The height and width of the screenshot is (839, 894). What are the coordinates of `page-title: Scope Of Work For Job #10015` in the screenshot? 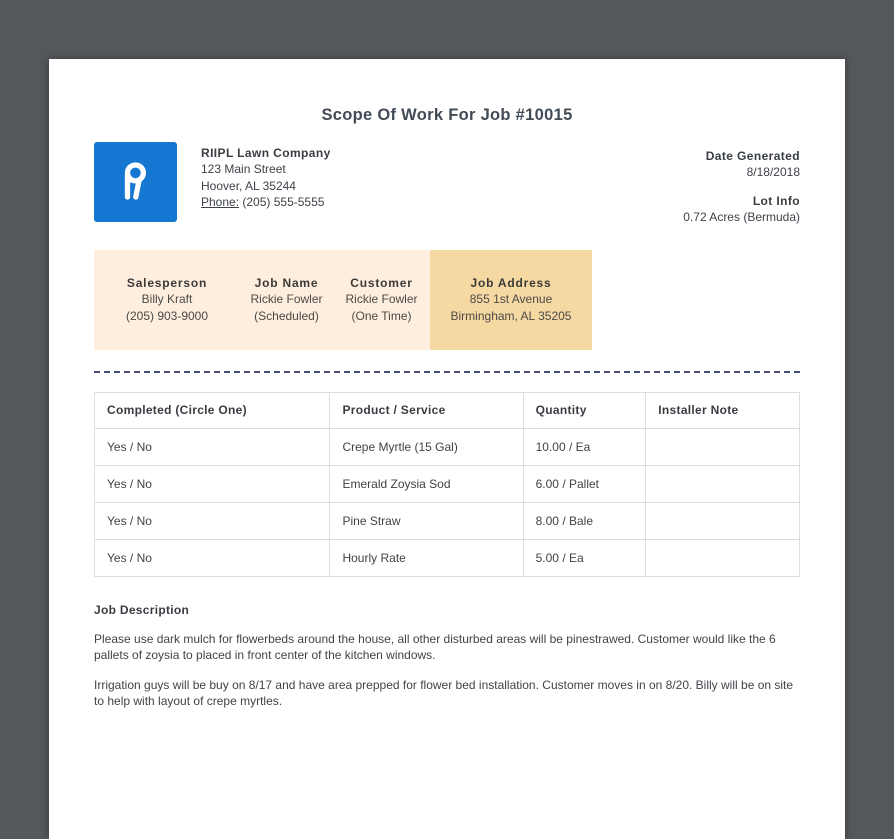 It's located at (447, 115).